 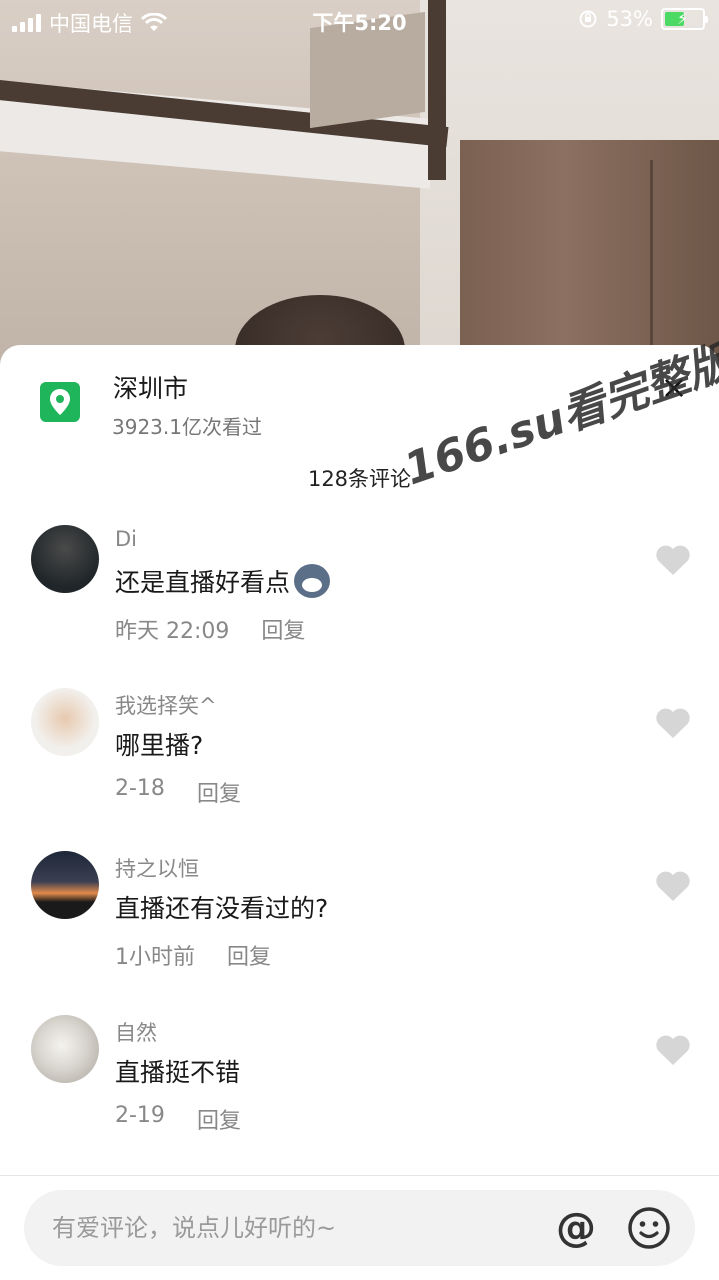 What do you see at coordinates (157, 868) in the screenshot?
I see `comment-author: 持之以恒` at bounding box center [157, 868].